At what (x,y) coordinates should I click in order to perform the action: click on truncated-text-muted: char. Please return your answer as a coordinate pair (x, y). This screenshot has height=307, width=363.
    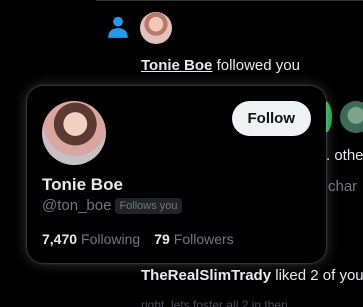
    Looking at the image, I should click on (343, 186).